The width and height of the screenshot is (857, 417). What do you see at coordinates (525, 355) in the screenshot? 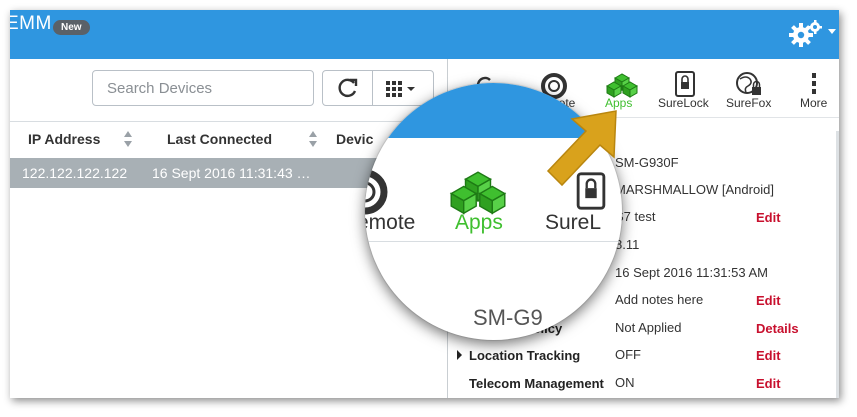
I see `location-tracking-label: Location Tracking` at bounding box center [525, 355].